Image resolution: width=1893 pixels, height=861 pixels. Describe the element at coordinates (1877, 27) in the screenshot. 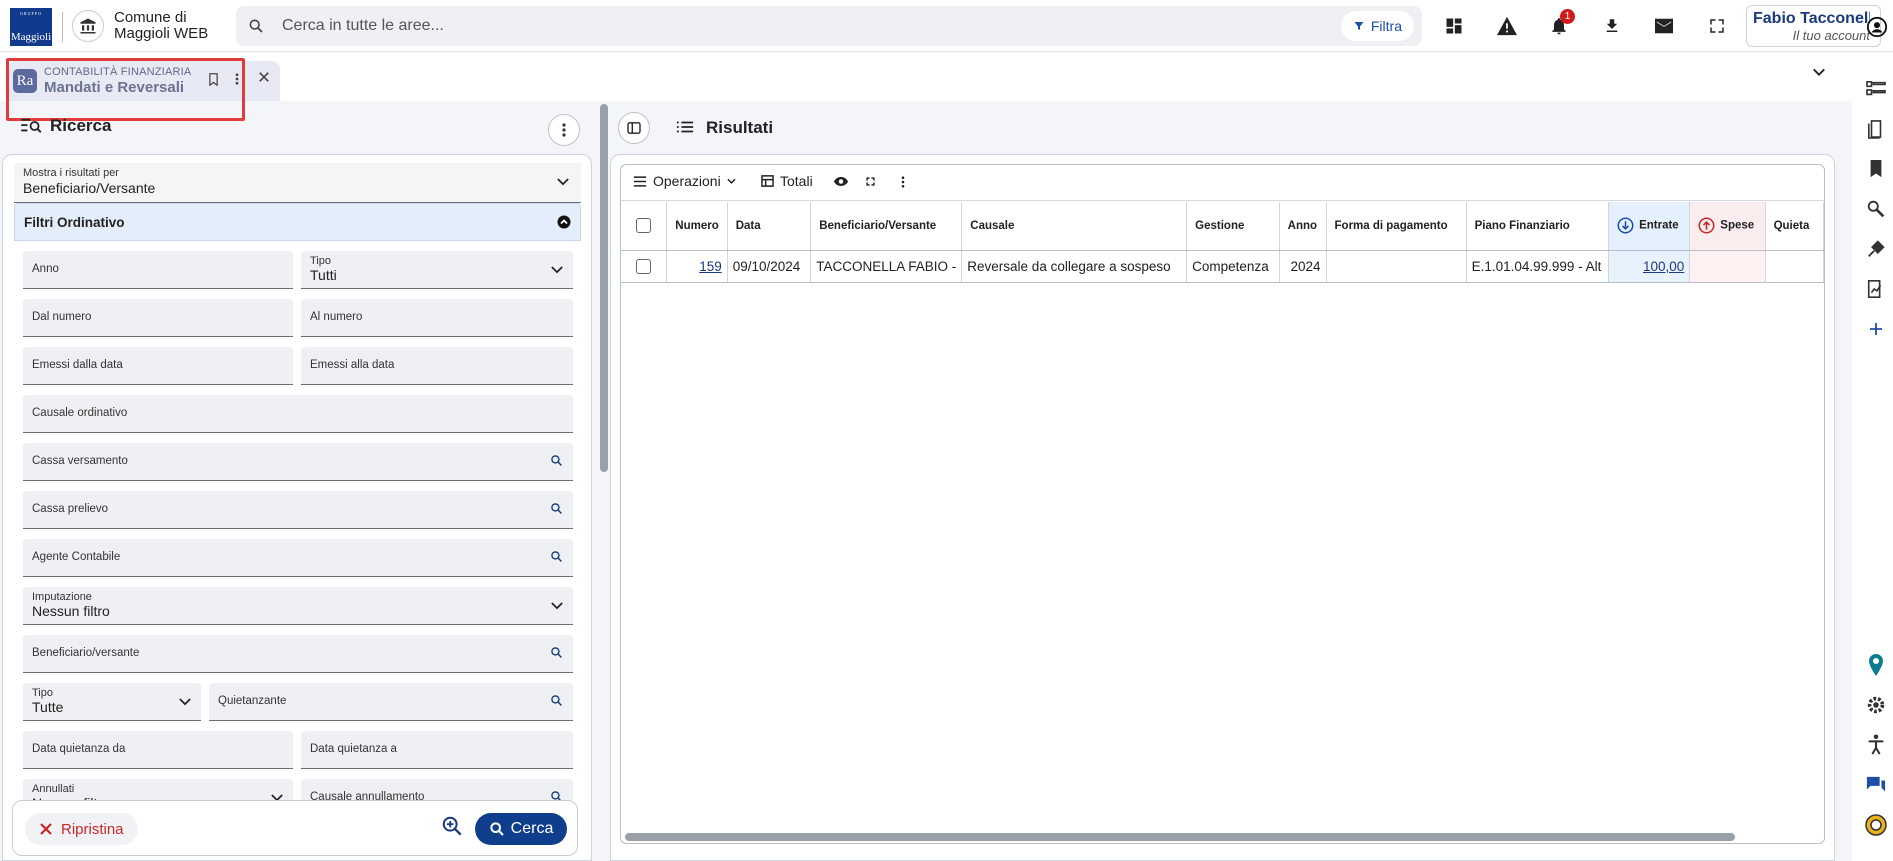

I see `account-avatar-icon` at that location.